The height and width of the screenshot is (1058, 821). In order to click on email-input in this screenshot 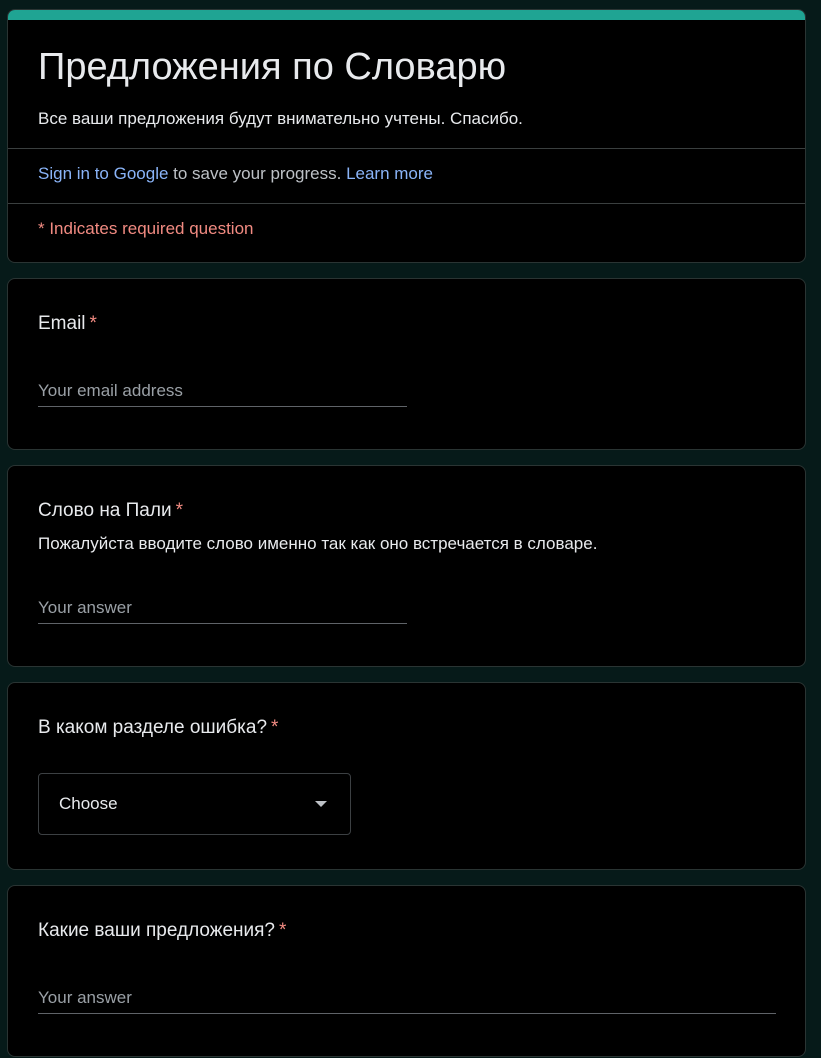, I will do `click(222, 391)`.